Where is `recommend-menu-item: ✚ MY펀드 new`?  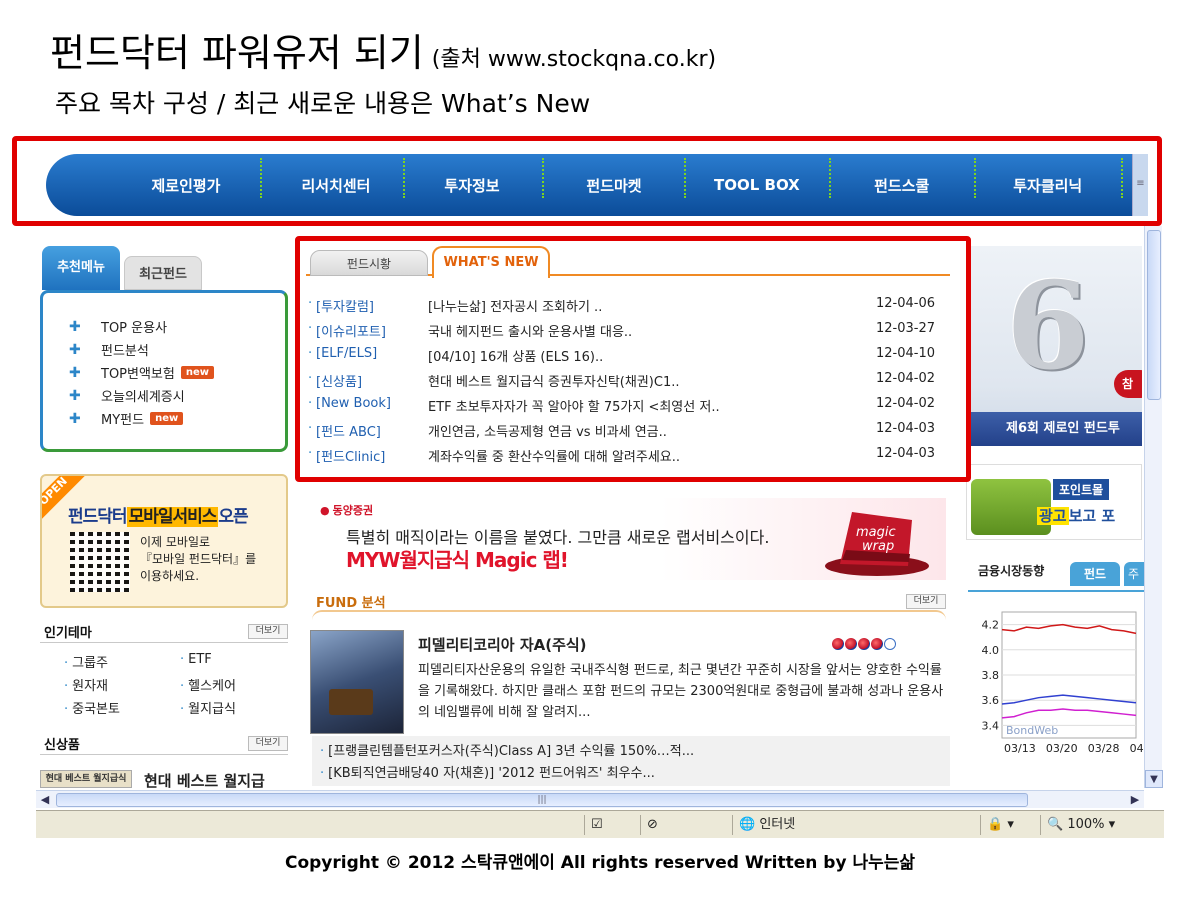 recommend-menu-item: ✚ MY펀드 new is located at coordinates (177, 418).